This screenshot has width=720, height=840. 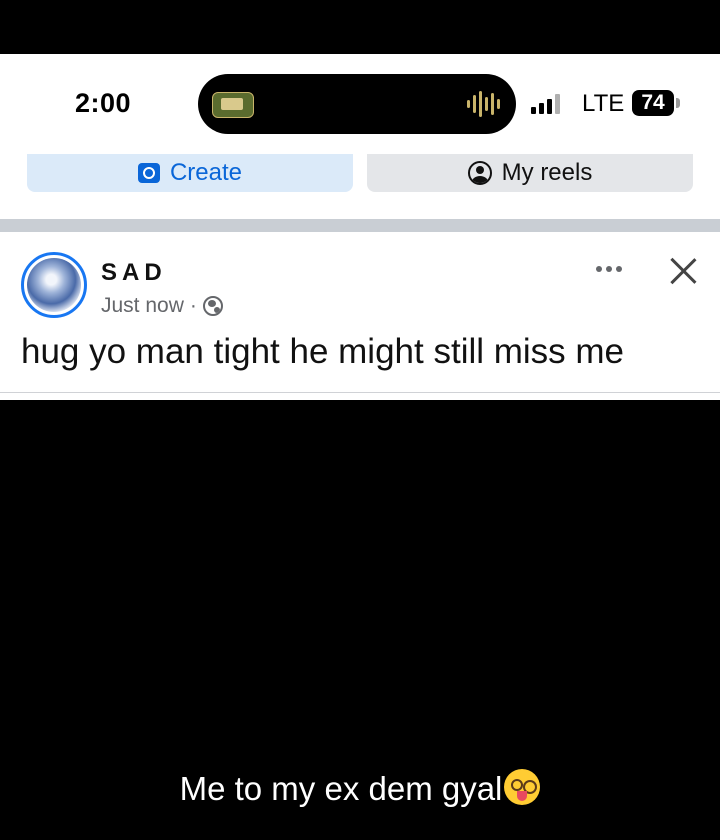 What do you see at coordinates (357, 104) in the screenshot?
I see `dynamic-island` at bounding box center [357, 104].